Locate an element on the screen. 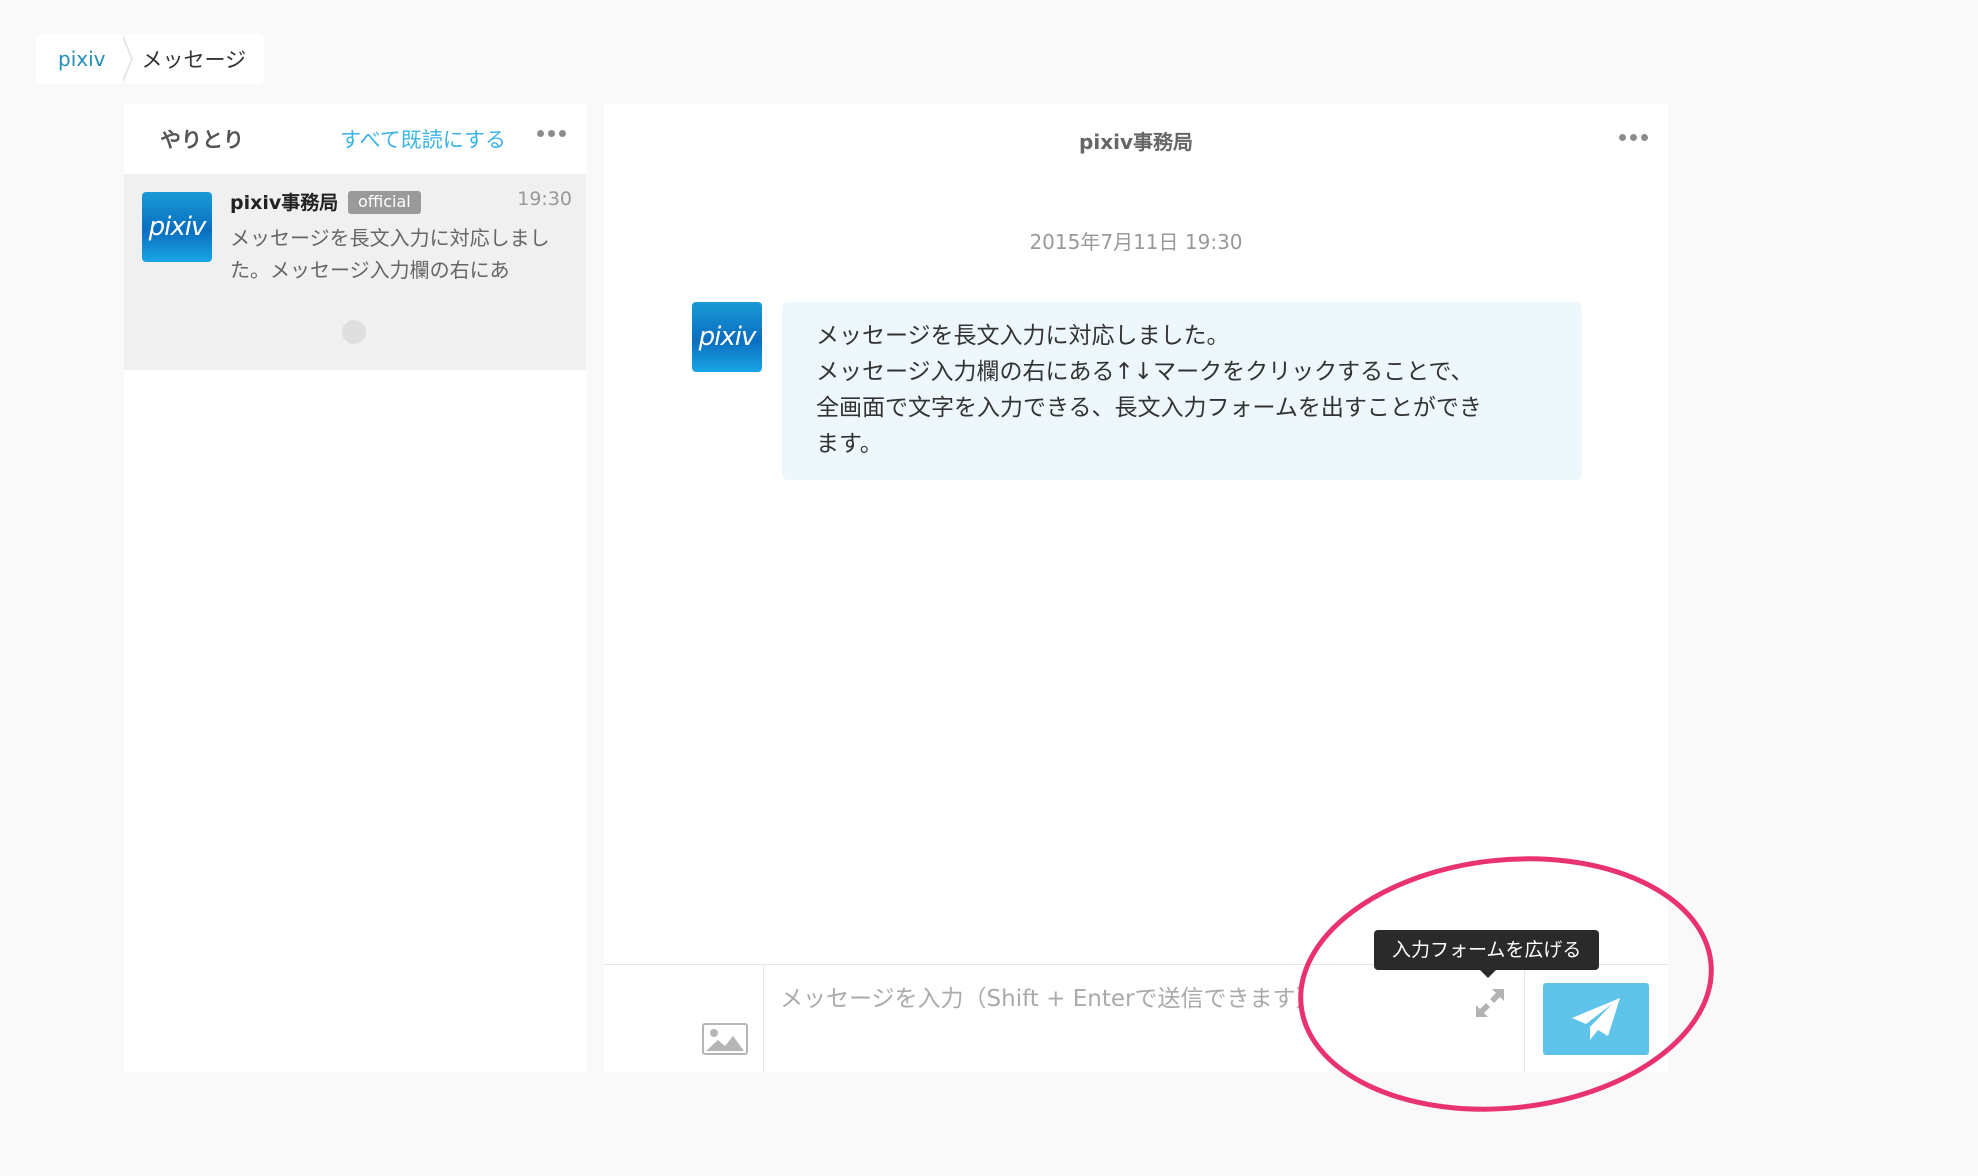  message-input is located at coordinates (1130, 1014).